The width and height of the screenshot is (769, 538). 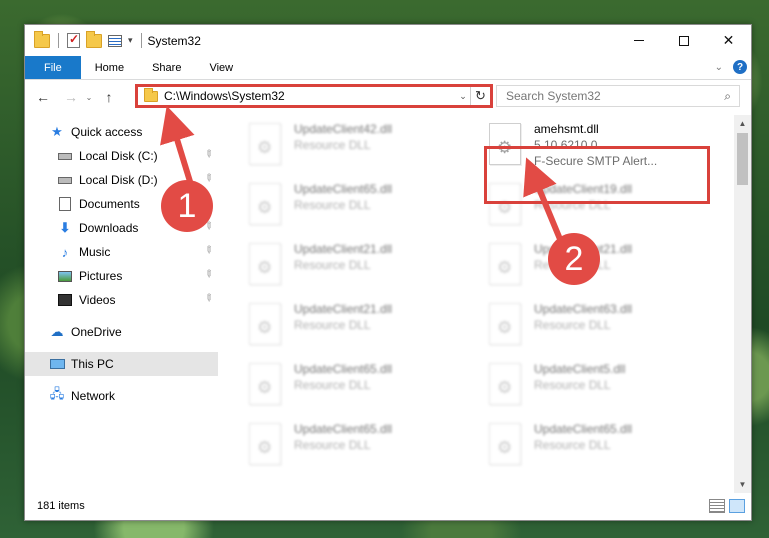 I want to click on recent-locations-chevron-icon: ⌄, so click(x=89, y=97).